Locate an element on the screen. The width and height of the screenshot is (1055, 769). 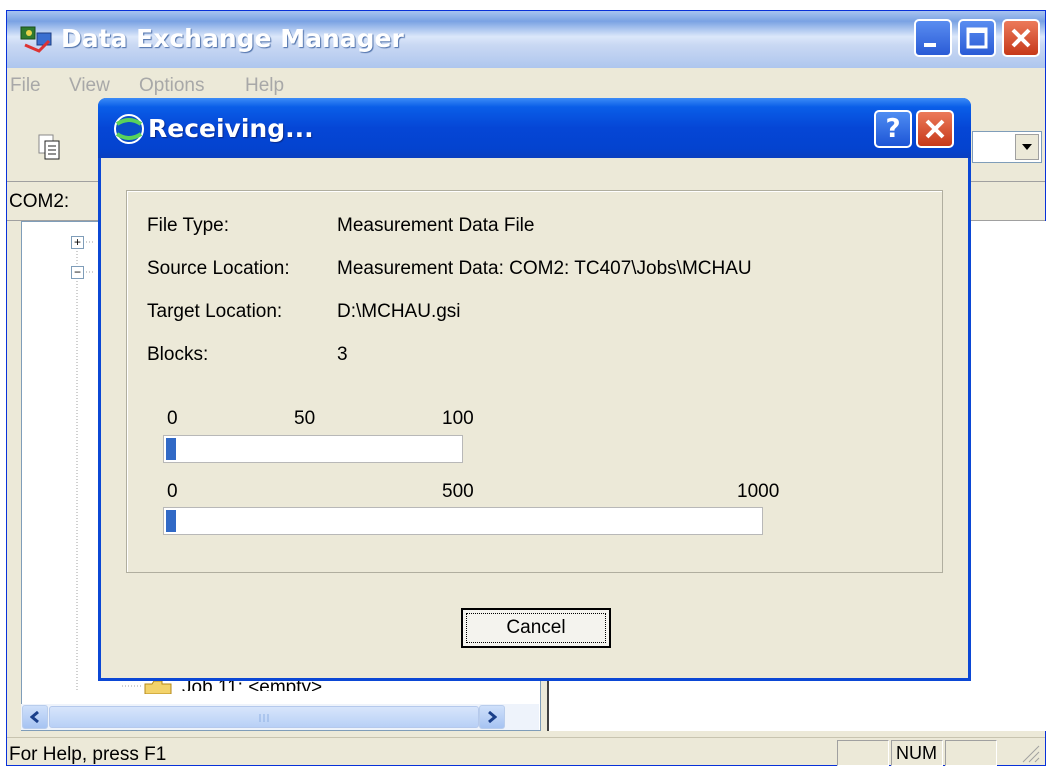
toolbar-combo-box is located at coordinates (1007, 147).